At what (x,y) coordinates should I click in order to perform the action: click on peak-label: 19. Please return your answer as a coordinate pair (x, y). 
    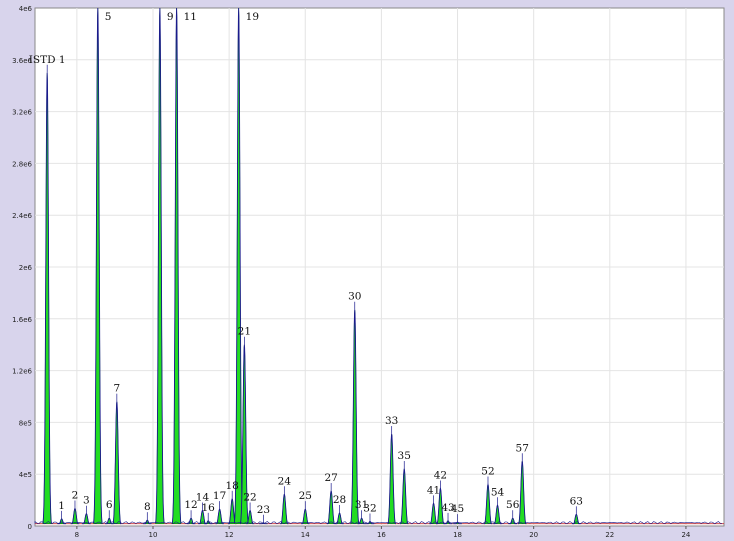
    Looking at the image, I should click on (252, 17).